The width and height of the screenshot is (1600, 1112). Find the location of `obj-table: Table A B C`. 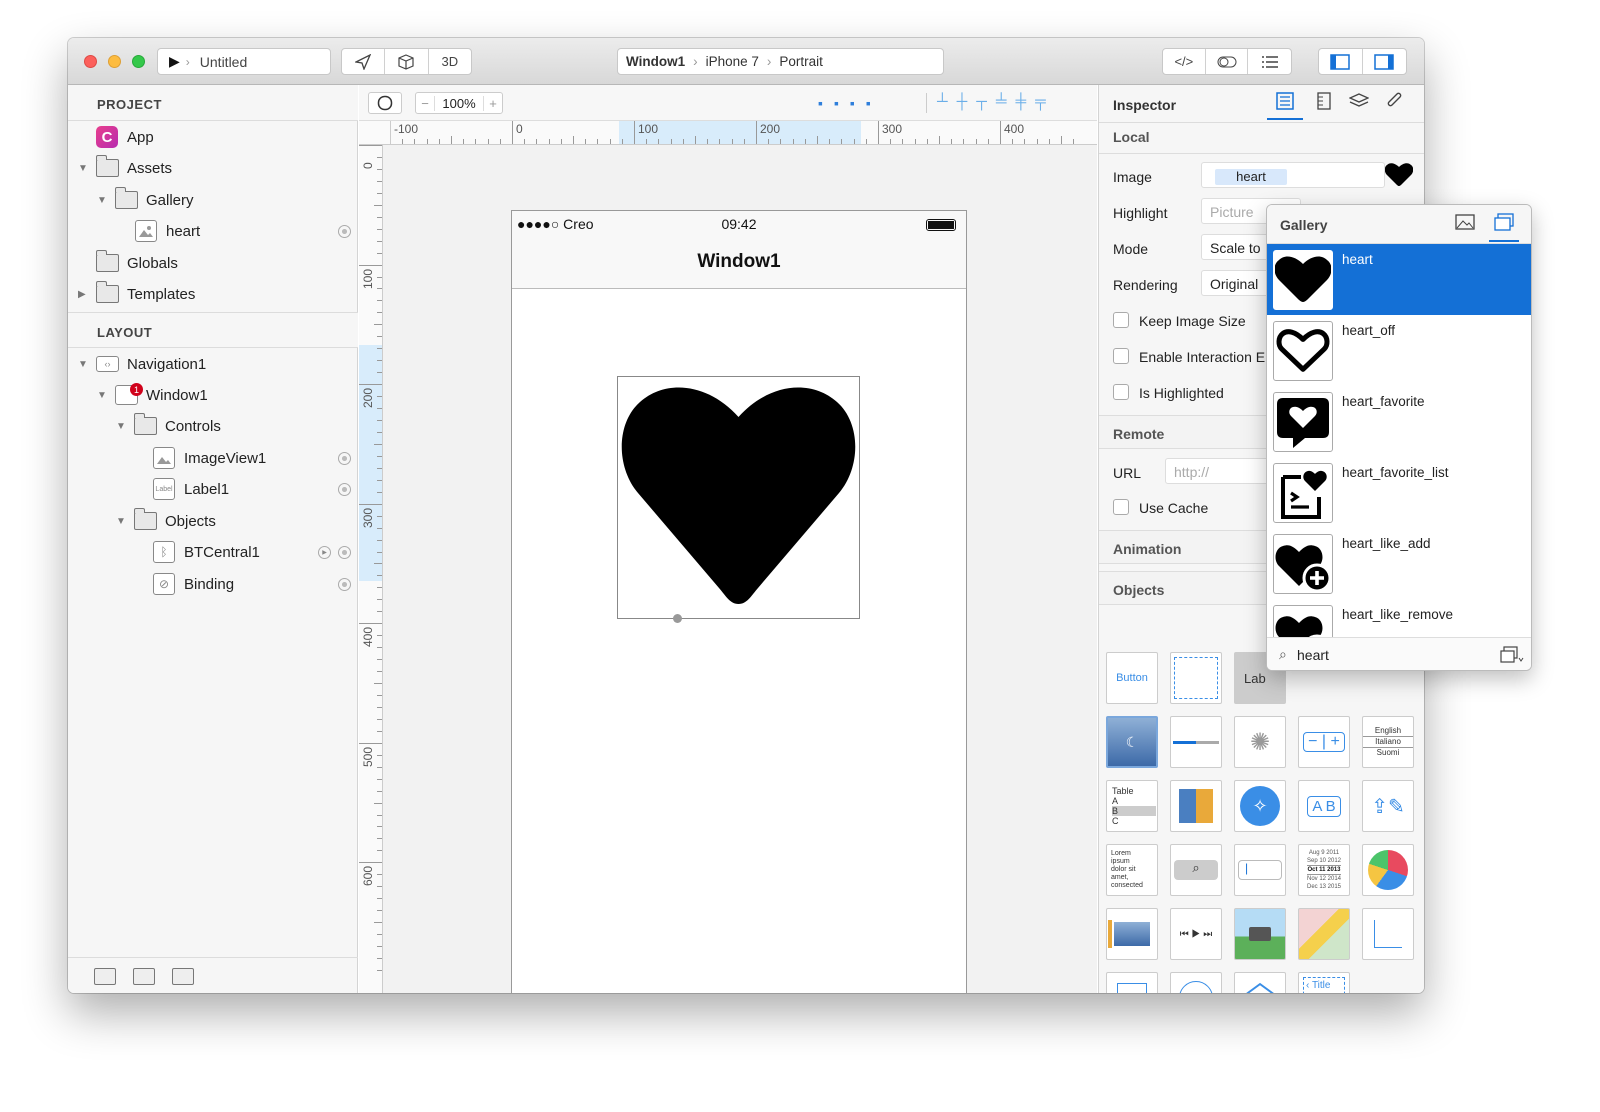

obj-table: Table A B C is located at coordinates (1132, 806).